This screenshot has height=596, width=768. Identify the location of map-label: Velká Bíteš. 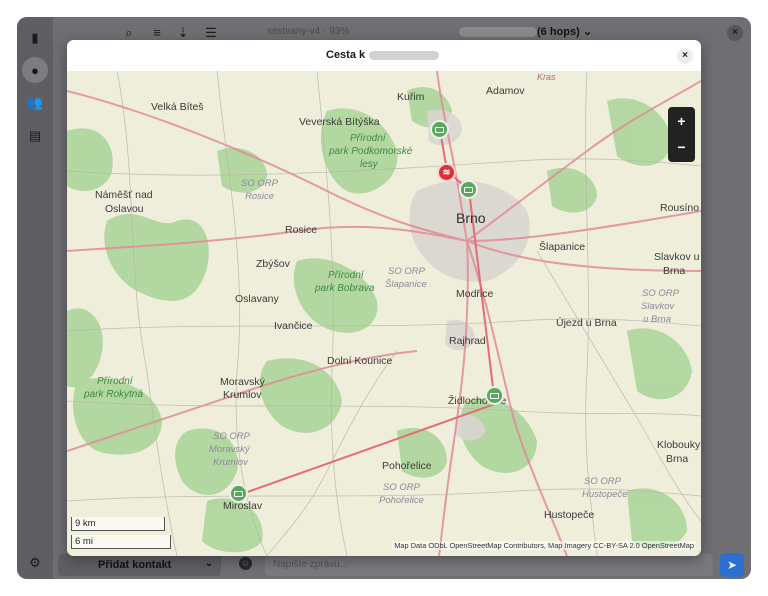
(177, 107).